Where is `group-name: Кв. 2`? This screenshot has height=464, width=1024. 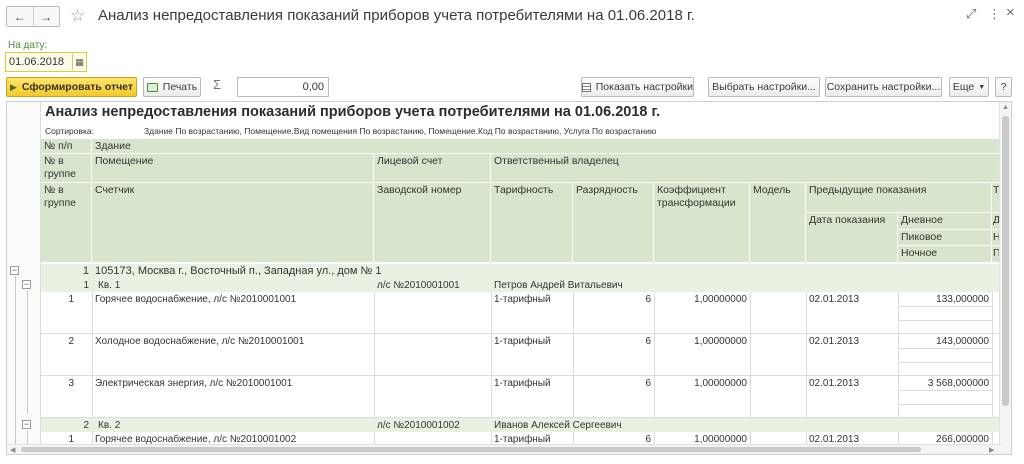 group-name: Кв. 2 is located at coordinates (109, 425).